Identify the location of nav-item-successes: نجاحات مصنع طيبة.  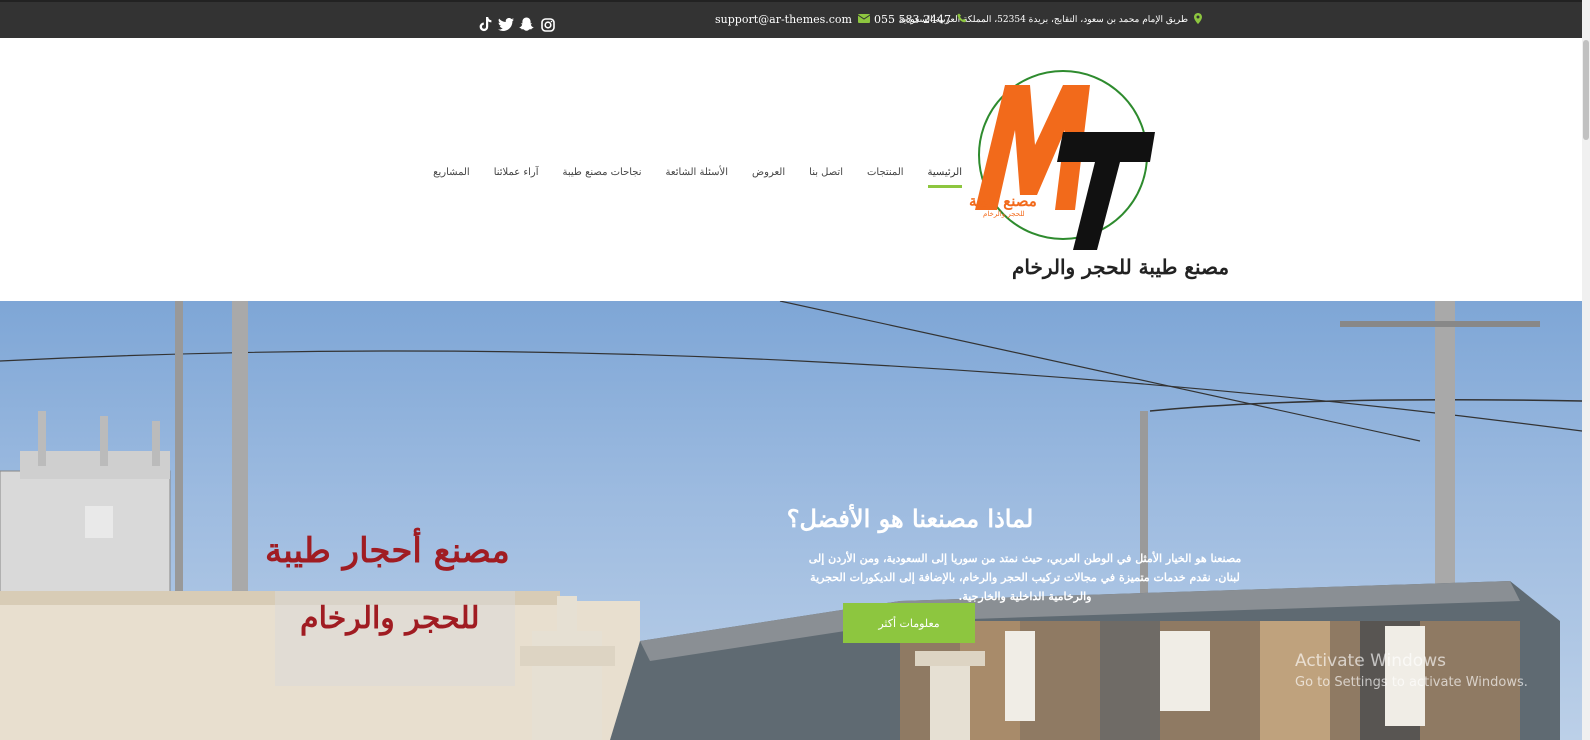
(602, 172).